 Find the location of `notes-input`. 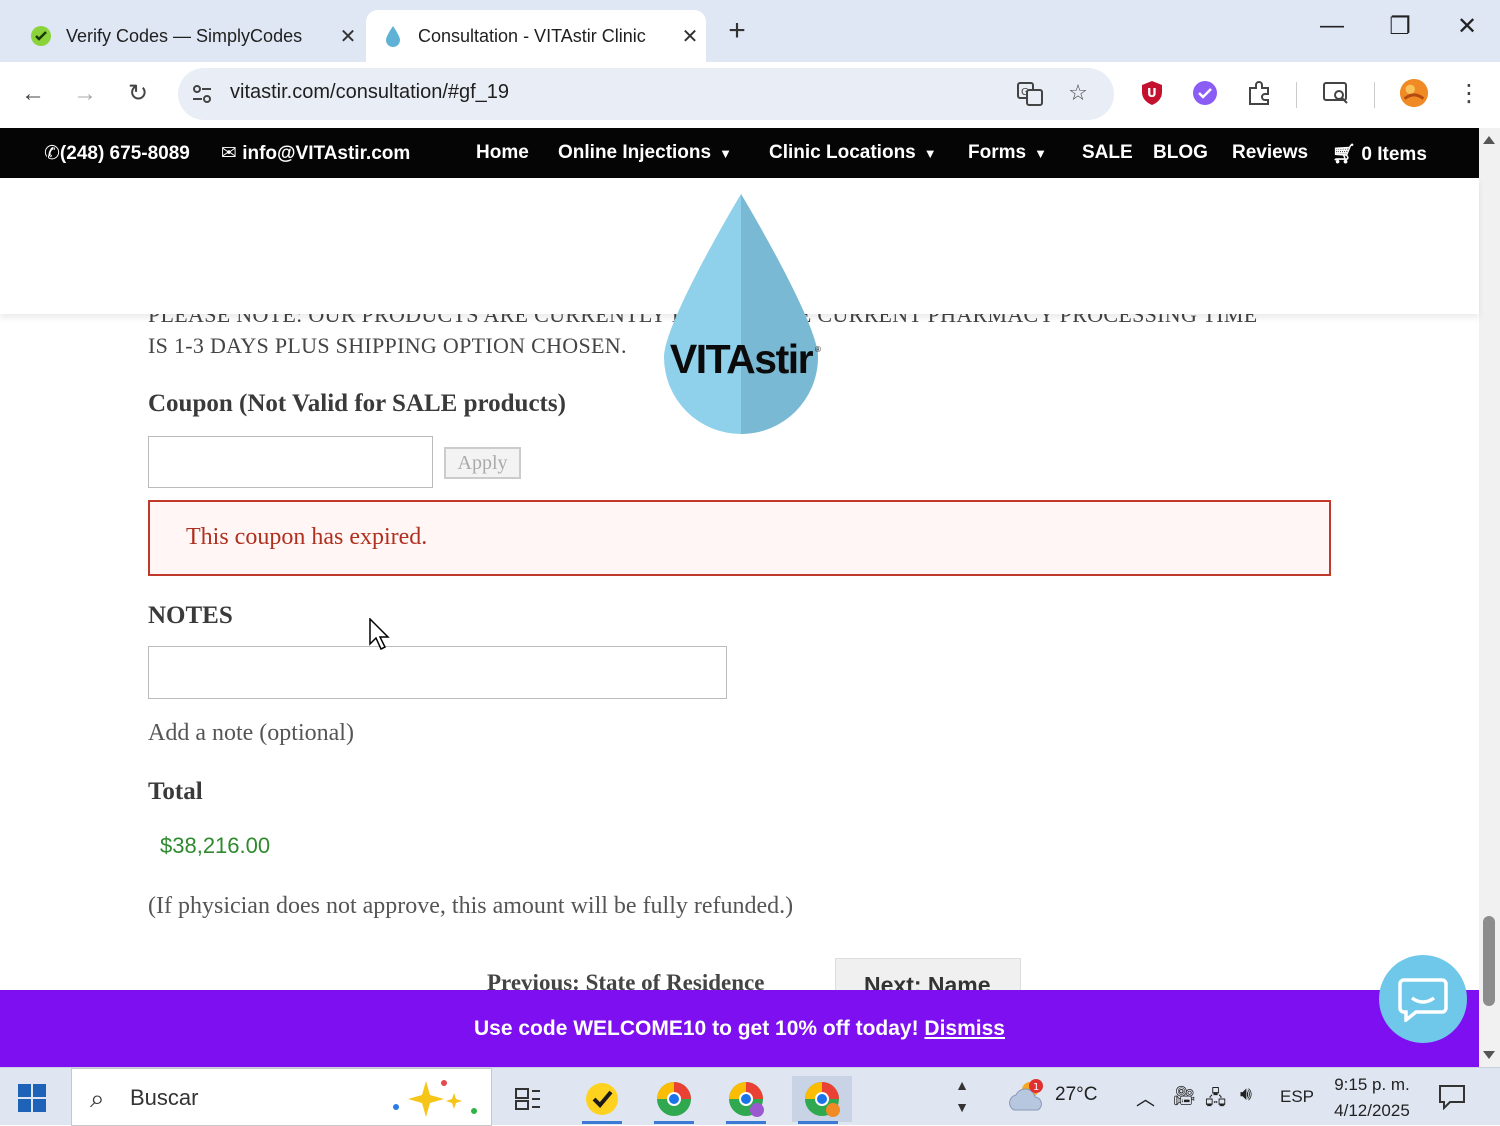

notes-input is located at coordinates (437, 672).